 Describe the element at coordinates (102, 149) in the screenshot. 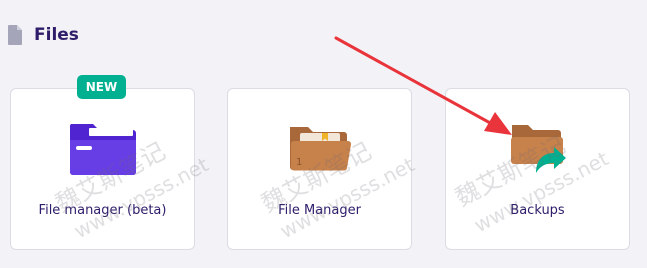

I see `purple-folder-icon` at that location.